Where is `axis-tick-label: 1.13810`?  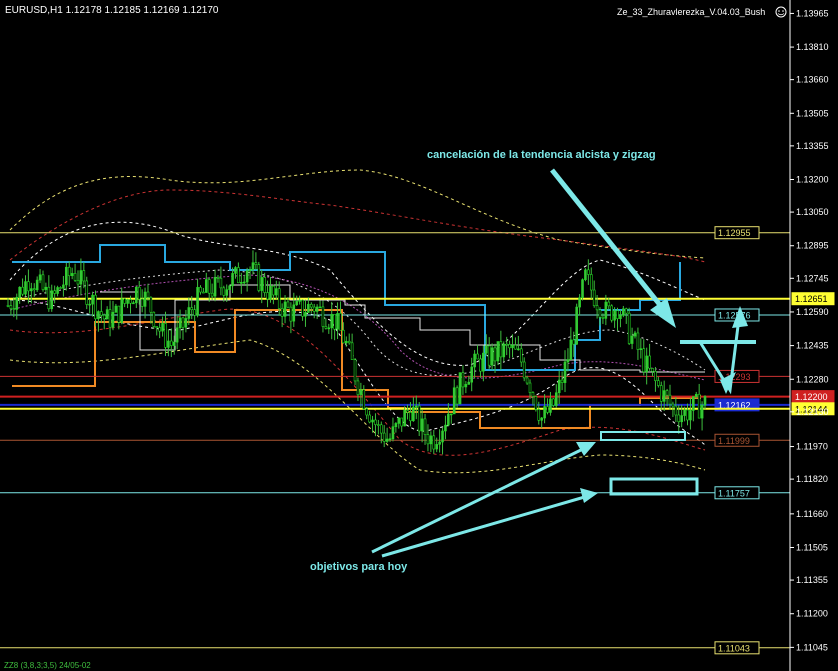 axis-tick-label: 1.13810 is located at coordinates (812, 47).